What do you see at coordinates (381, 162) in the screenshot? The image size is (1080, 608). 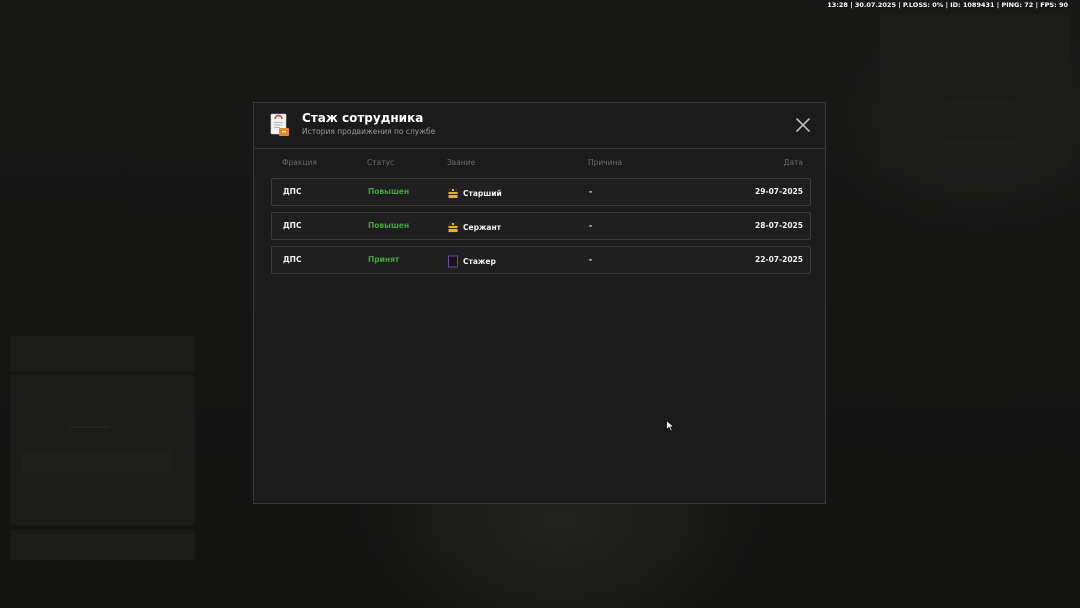 I see `column-header-status: Статус` at bounding box center [381, 162].